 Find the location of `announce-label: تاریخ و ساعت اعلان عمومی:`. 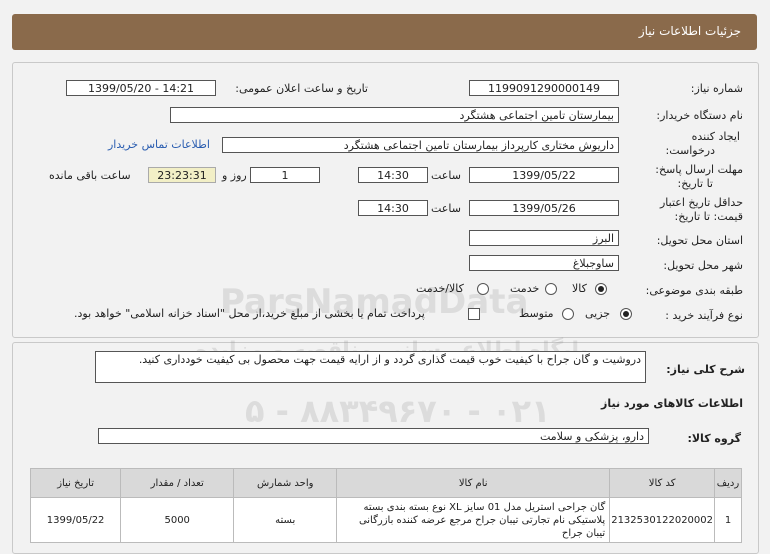

announce-label: تاریخ و ساعت اعلان عمومی: is located at coordinates (301, 88).